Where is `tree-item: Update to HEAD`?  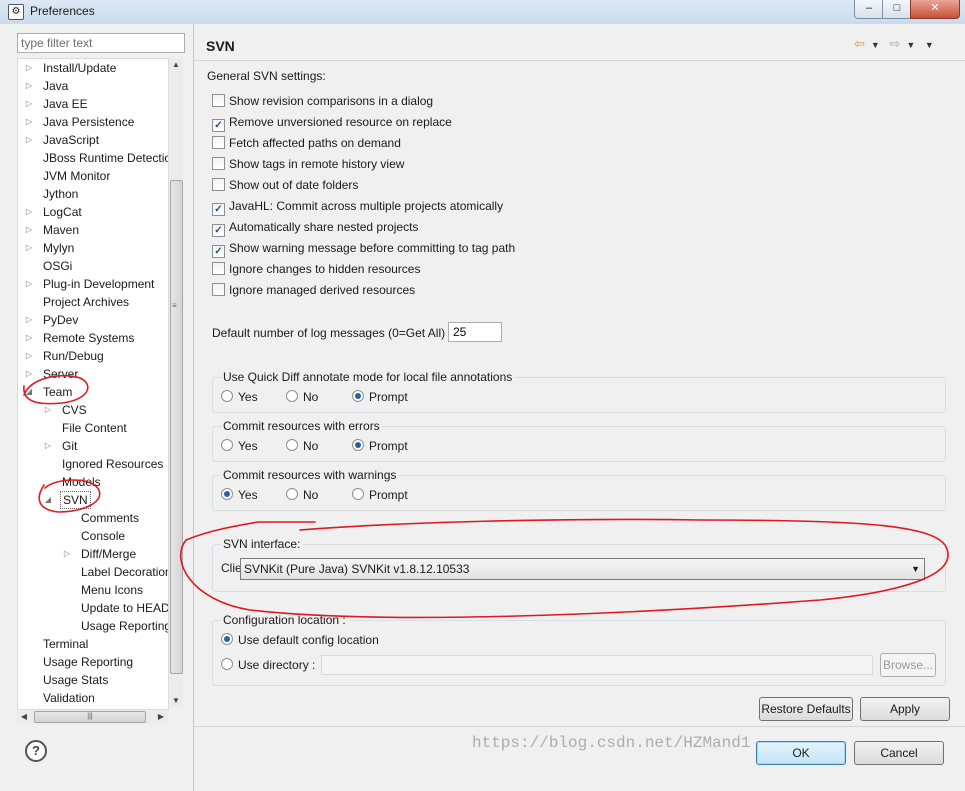 tree-item: Update to HEAD is located at coordinates (93, 608).